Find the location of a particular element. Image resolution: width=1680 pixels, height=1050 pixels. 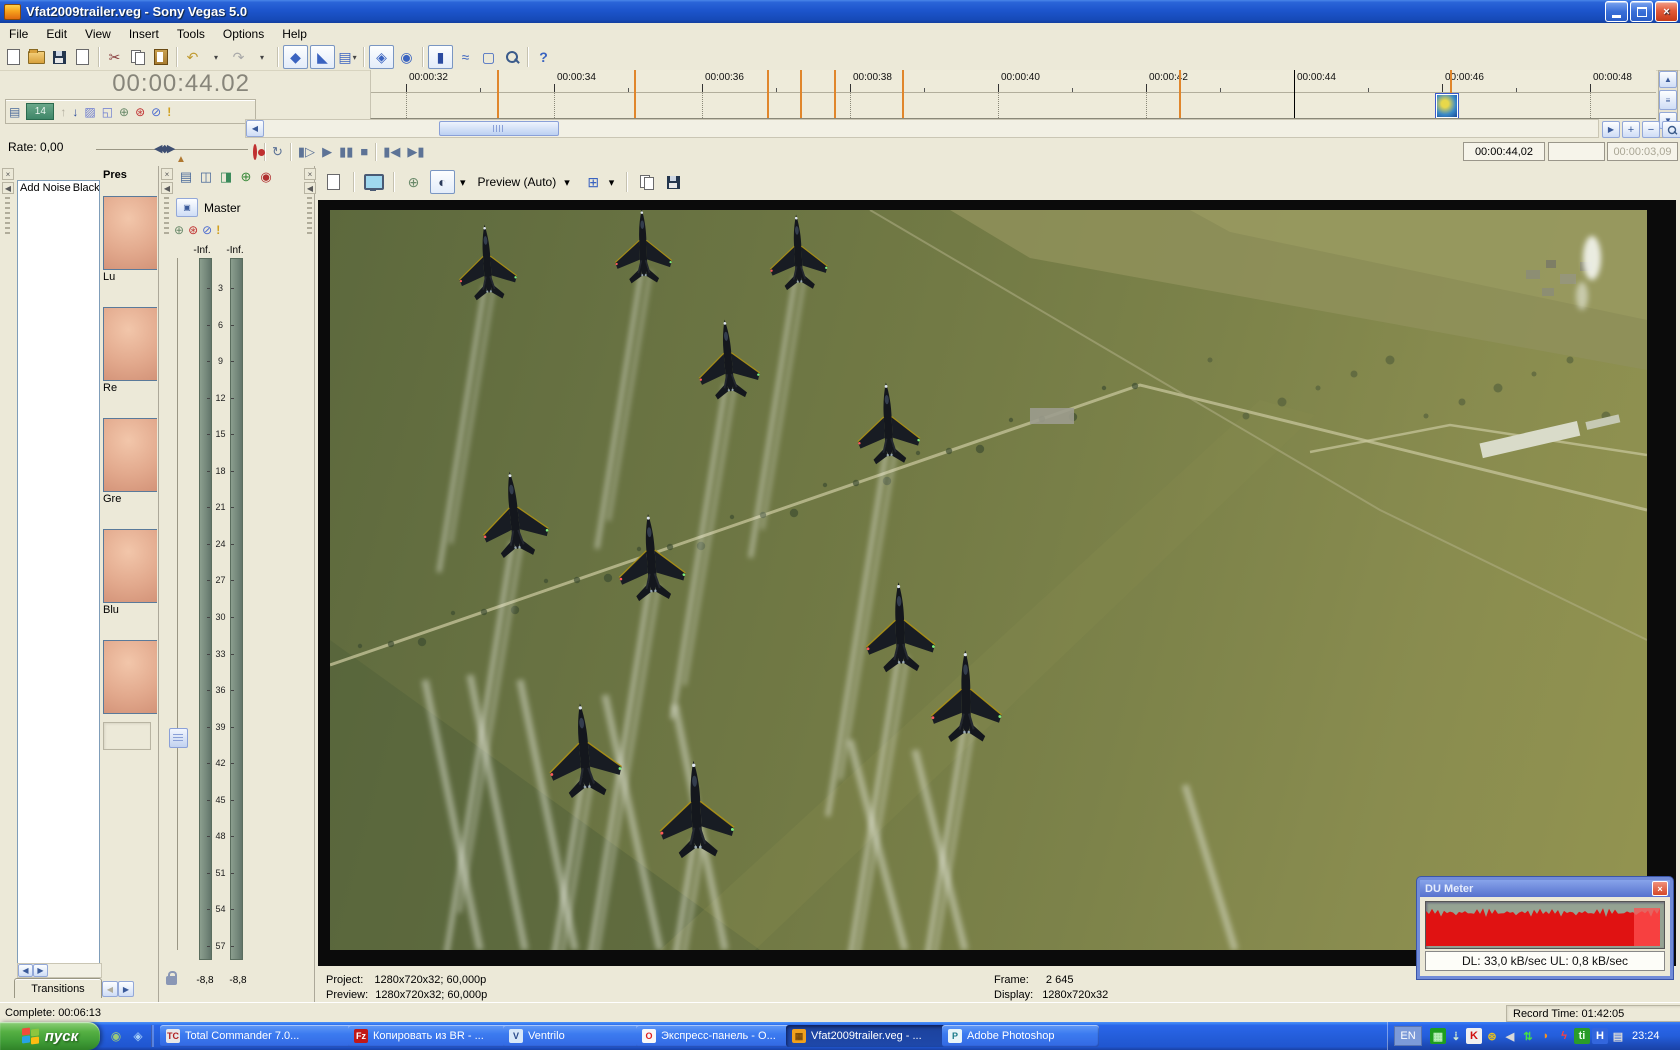

insert-input-bus-icon: ⊕ is located at coordinates (246, 177).